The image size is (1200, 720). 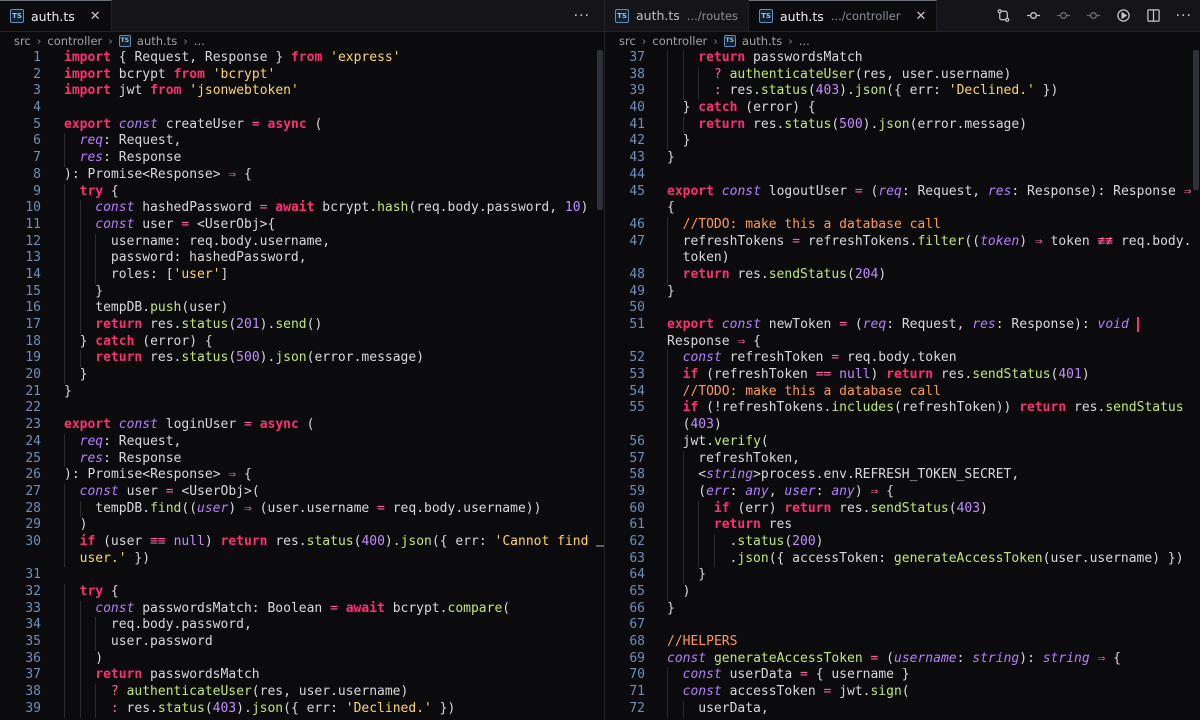 I want to click on code-line: (403), so click(x=902, y=425).